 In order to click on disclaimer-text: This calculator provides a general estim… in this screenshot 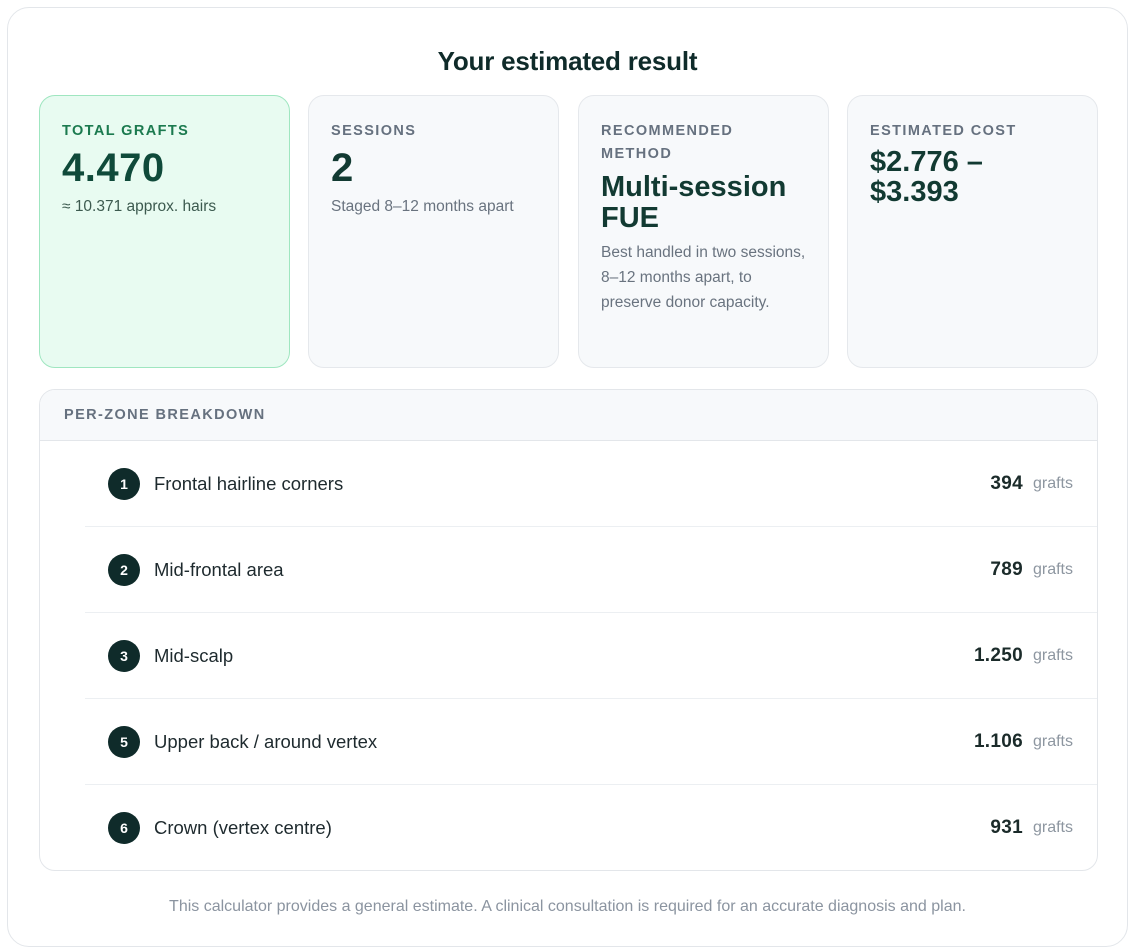, I will do `click(567, 906)`.